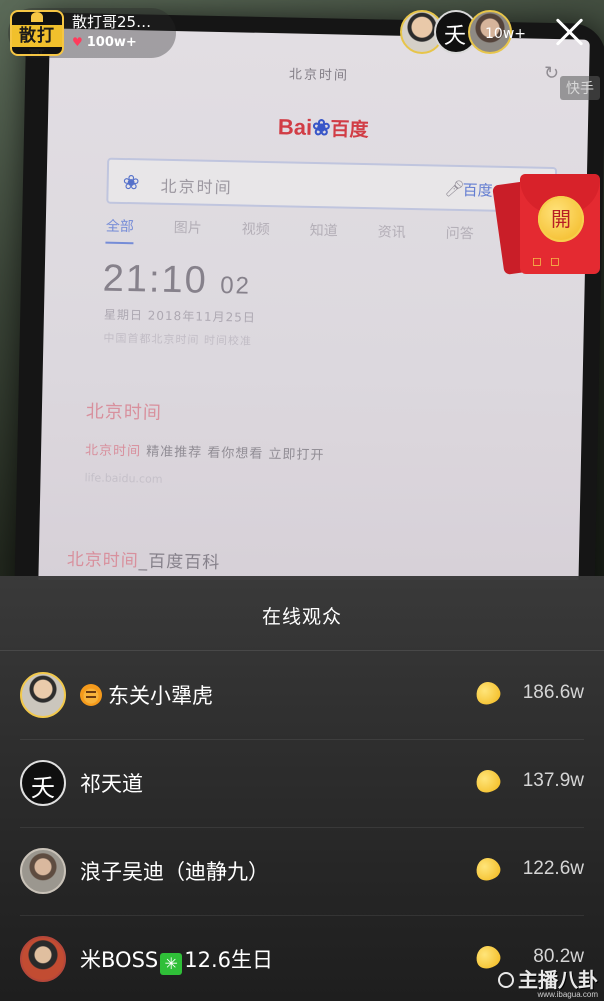  I want to click on phone-source: 中国首都北京时间 时间校准, so click(178, 339).